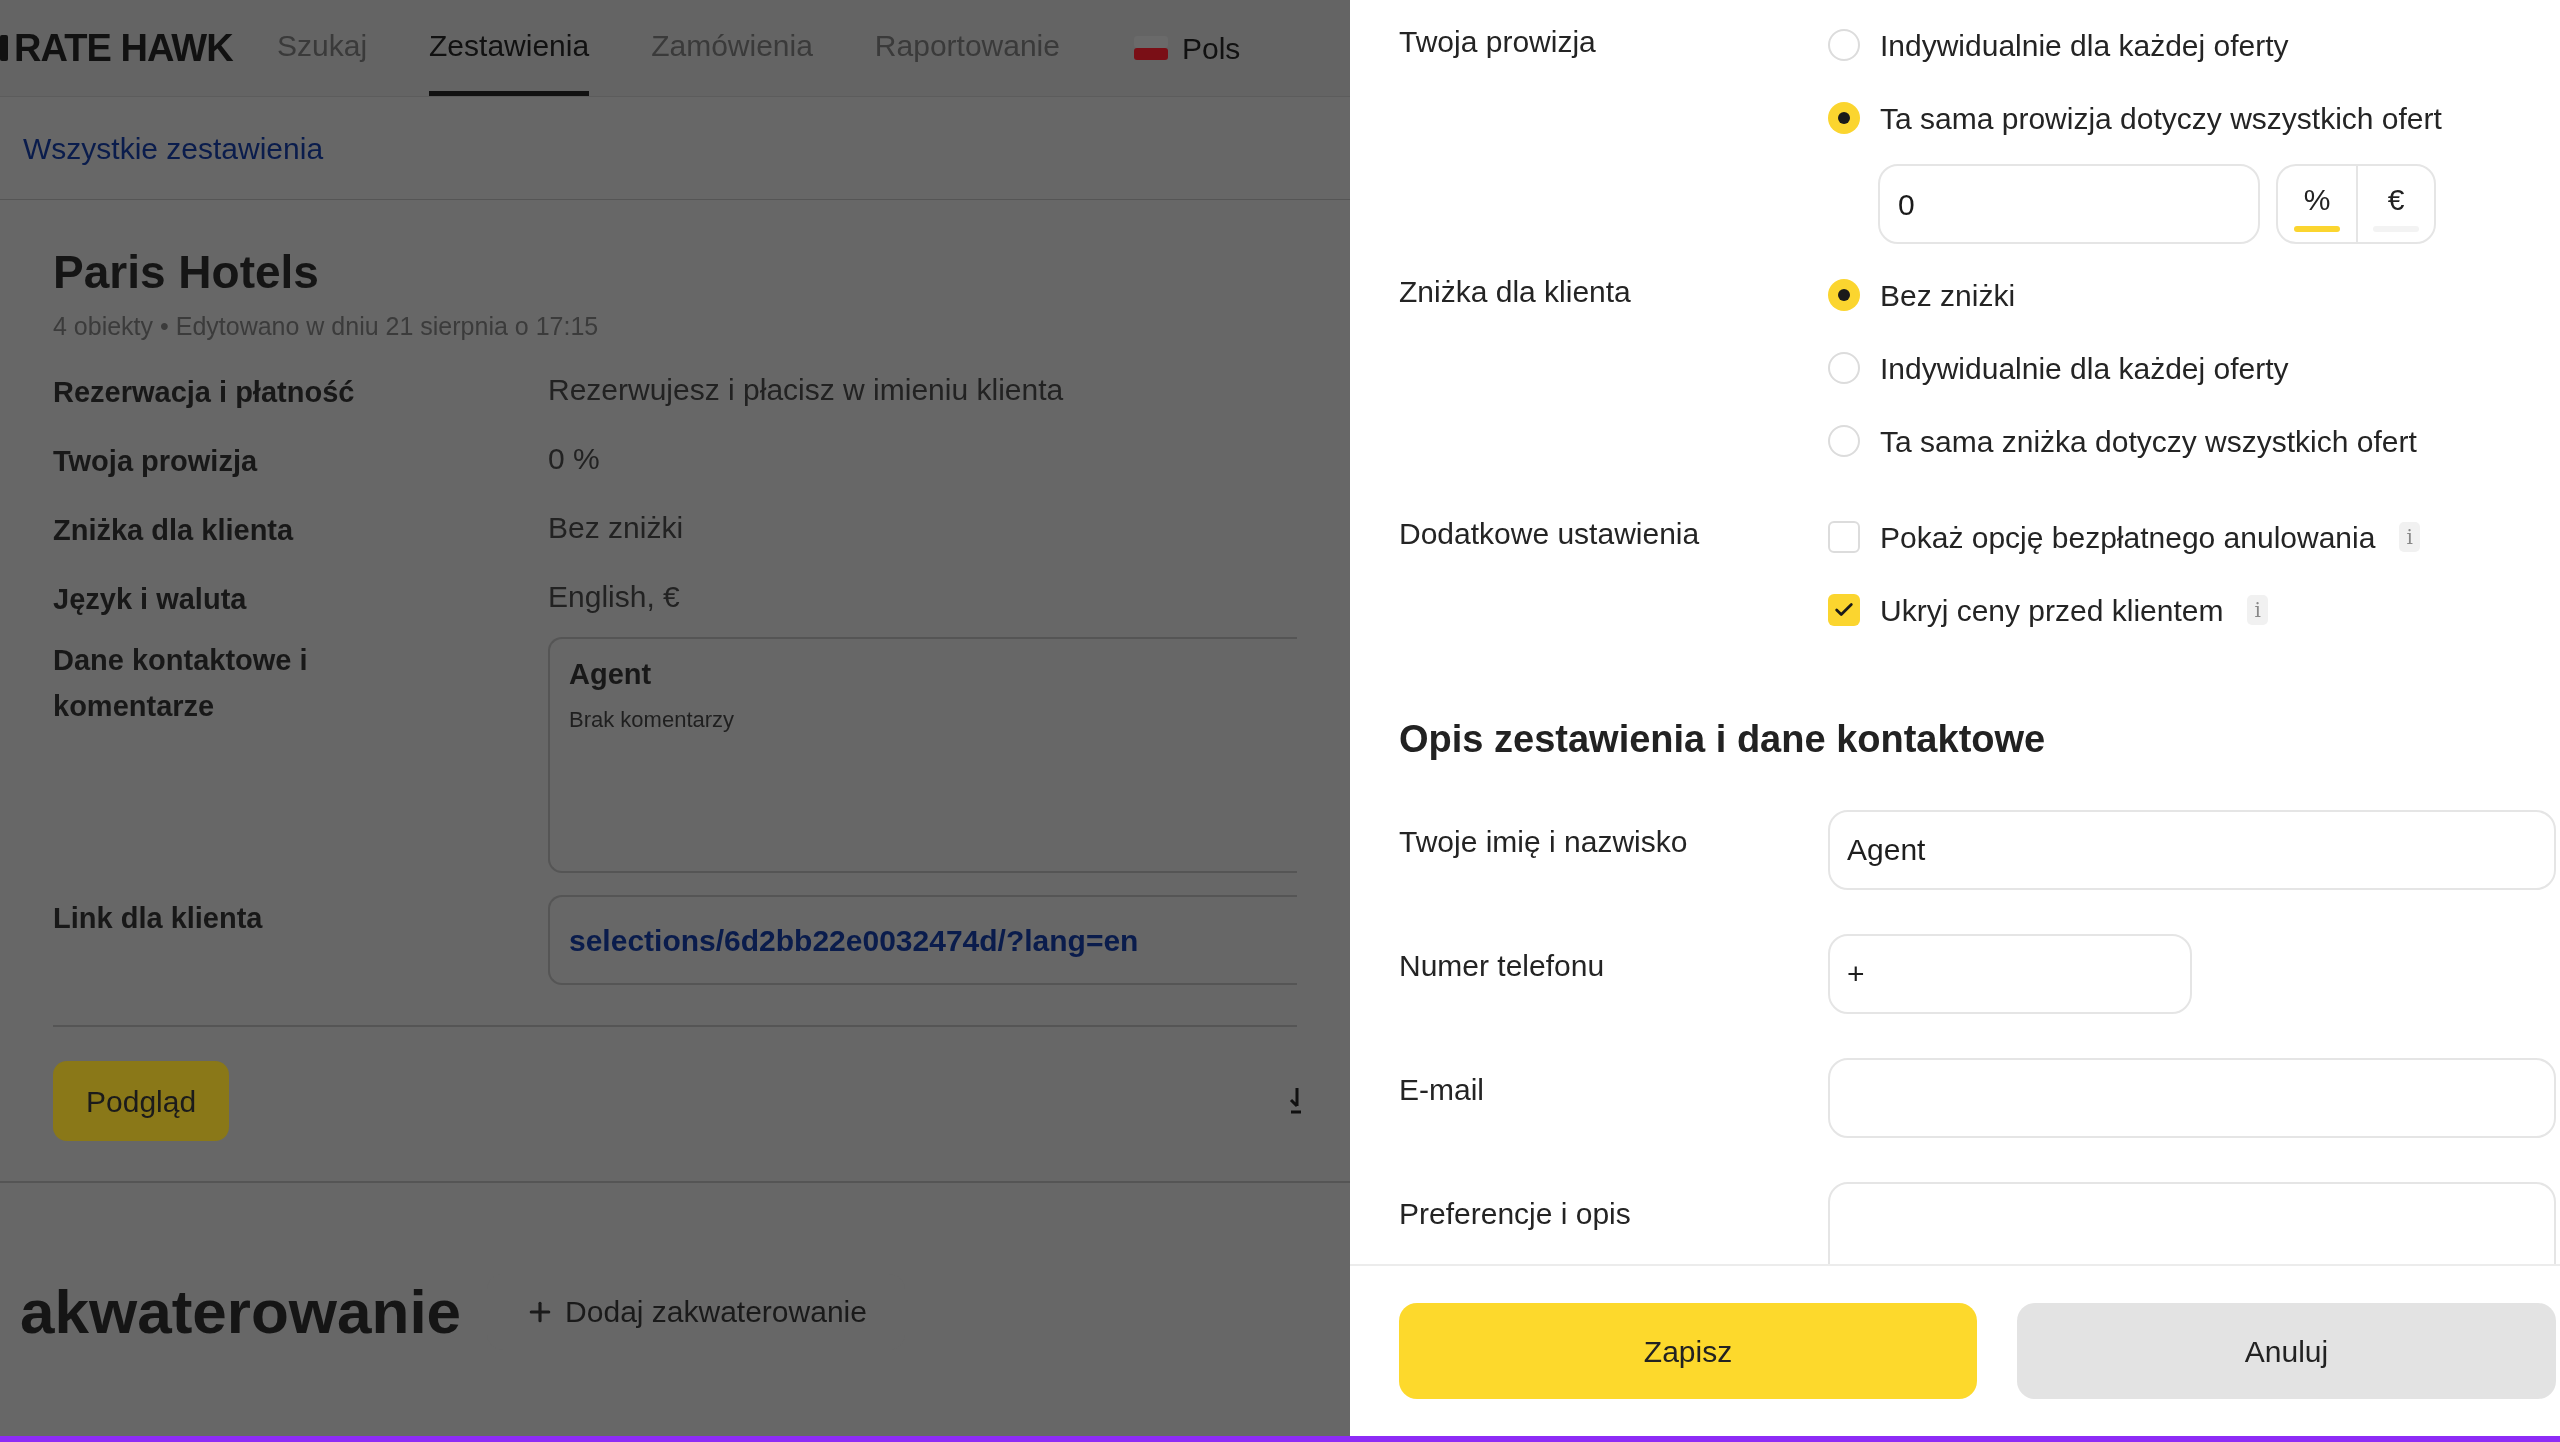 The height and width of the screenshot is (1442, 2560). Describe the element at coordinates (1442, 1090) in the screenshot. I see `field-label: E-mail` at that location.